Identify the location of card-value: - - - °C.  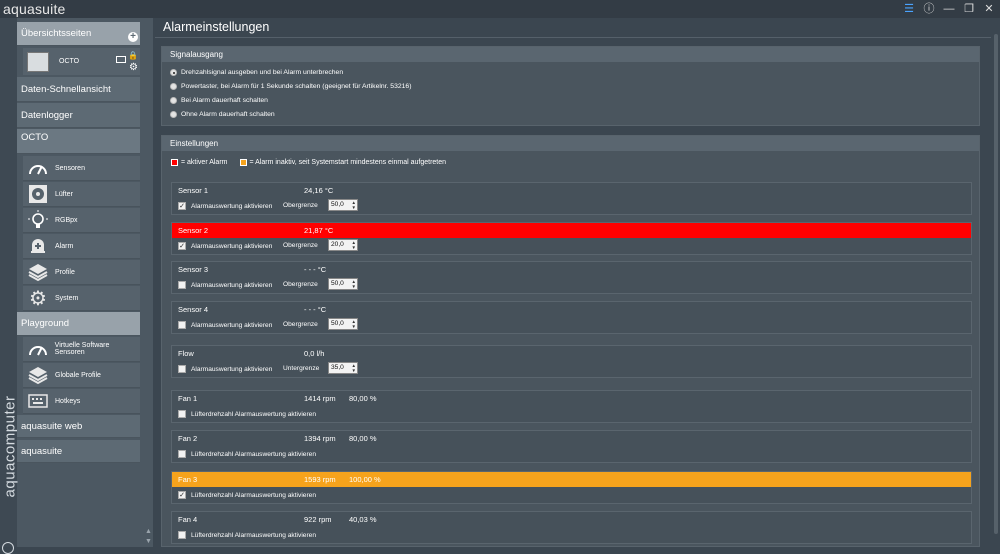
(315, 309).